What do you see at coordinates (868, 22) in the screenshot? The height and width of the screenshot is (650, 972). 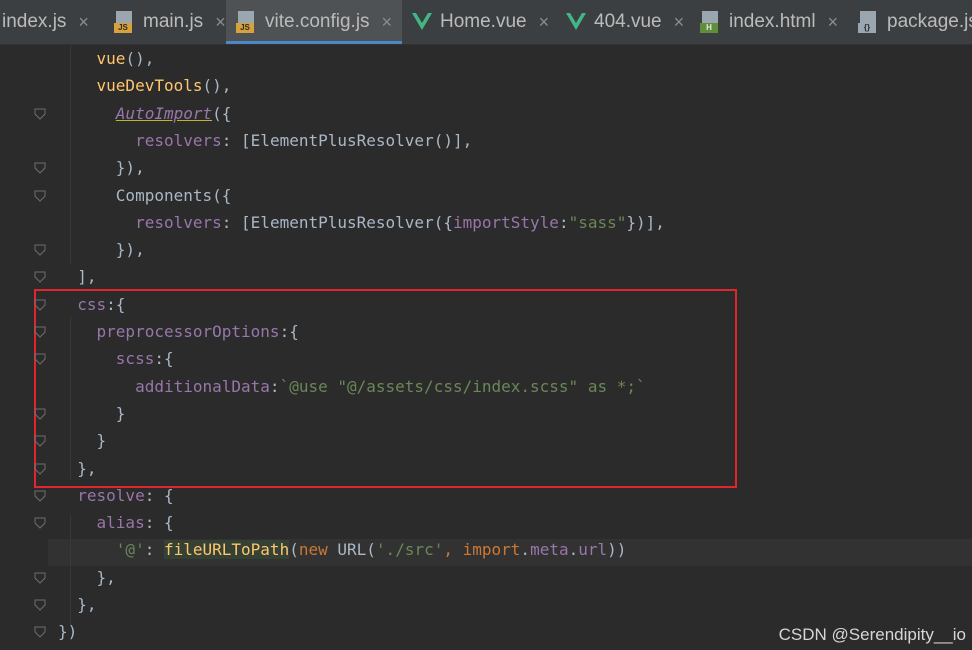 I see `package-json-icon: {}` at bounding box center [868, 22].